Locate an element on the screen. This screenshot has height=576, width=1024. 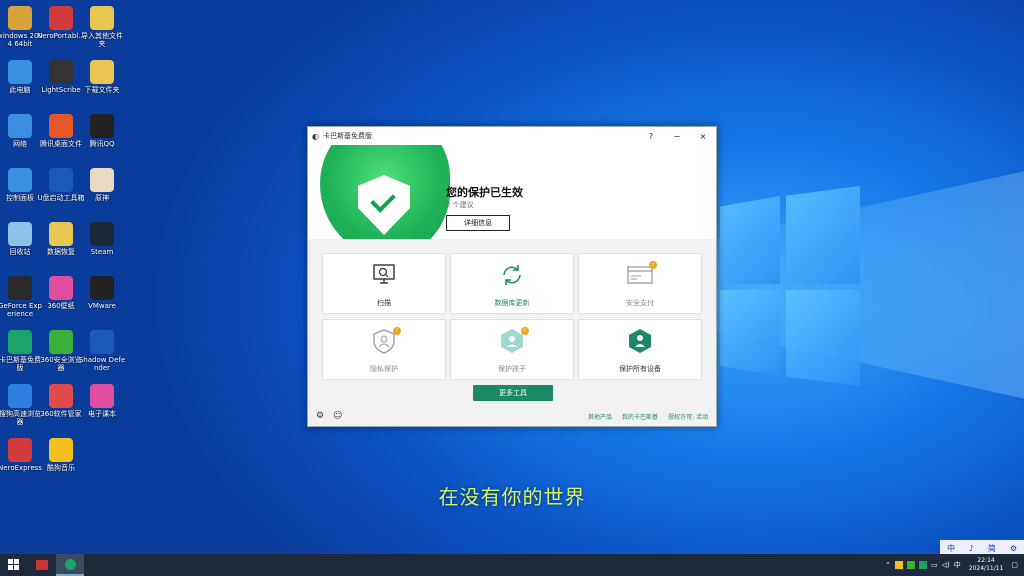
protection-status-panel: 您的保护已生效 2 个建议 详细信息 is located at coordinates (512, 192).